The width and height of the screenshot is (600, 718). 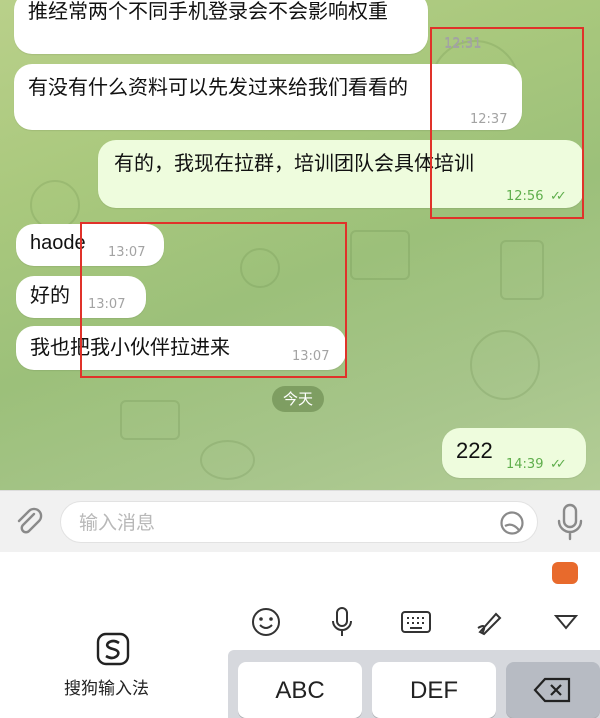 What do you see at coordinates (434, 690) in the screenshot?
I see `key-def: DEF` at bounding box center [434, 690].